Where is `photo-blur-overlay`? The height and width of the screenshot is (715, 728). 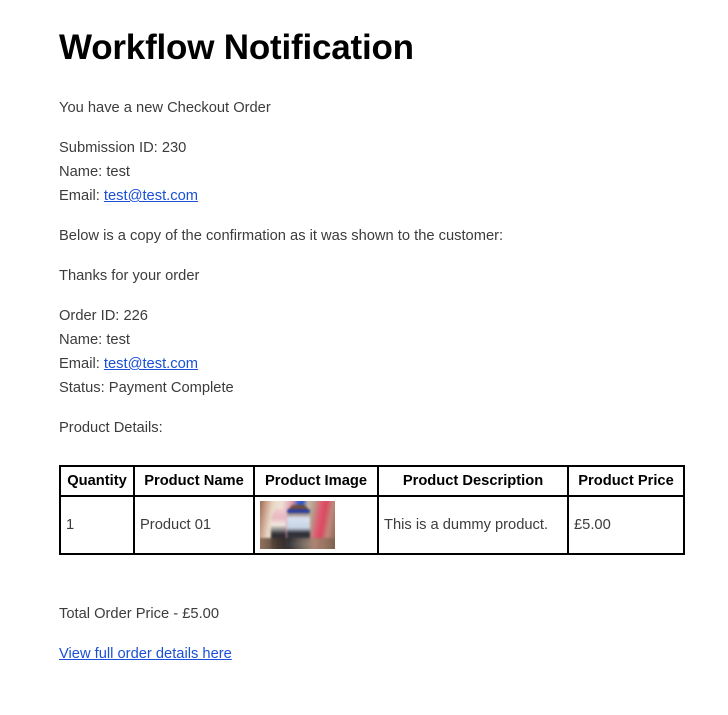
photo-blur-overlay is located at coordinates (297, 525).